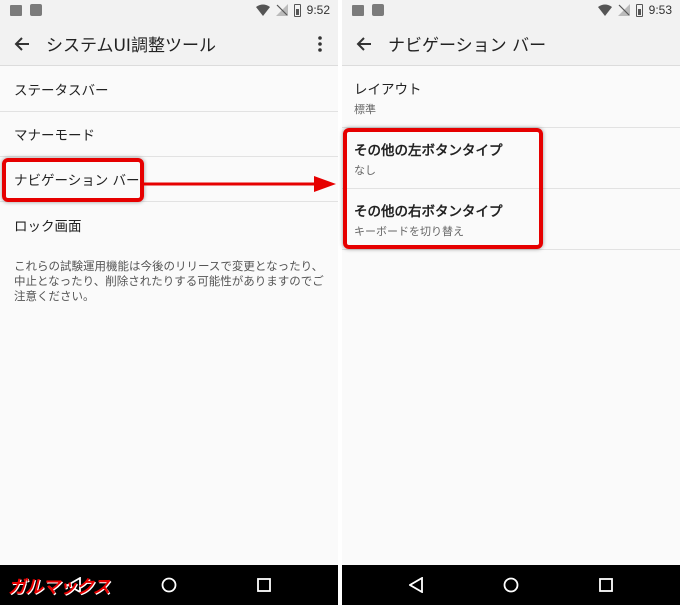  Describe the element at coordinates (61, 91) in the screenshot. I see `list-item-label: ステータスバー` at that location.